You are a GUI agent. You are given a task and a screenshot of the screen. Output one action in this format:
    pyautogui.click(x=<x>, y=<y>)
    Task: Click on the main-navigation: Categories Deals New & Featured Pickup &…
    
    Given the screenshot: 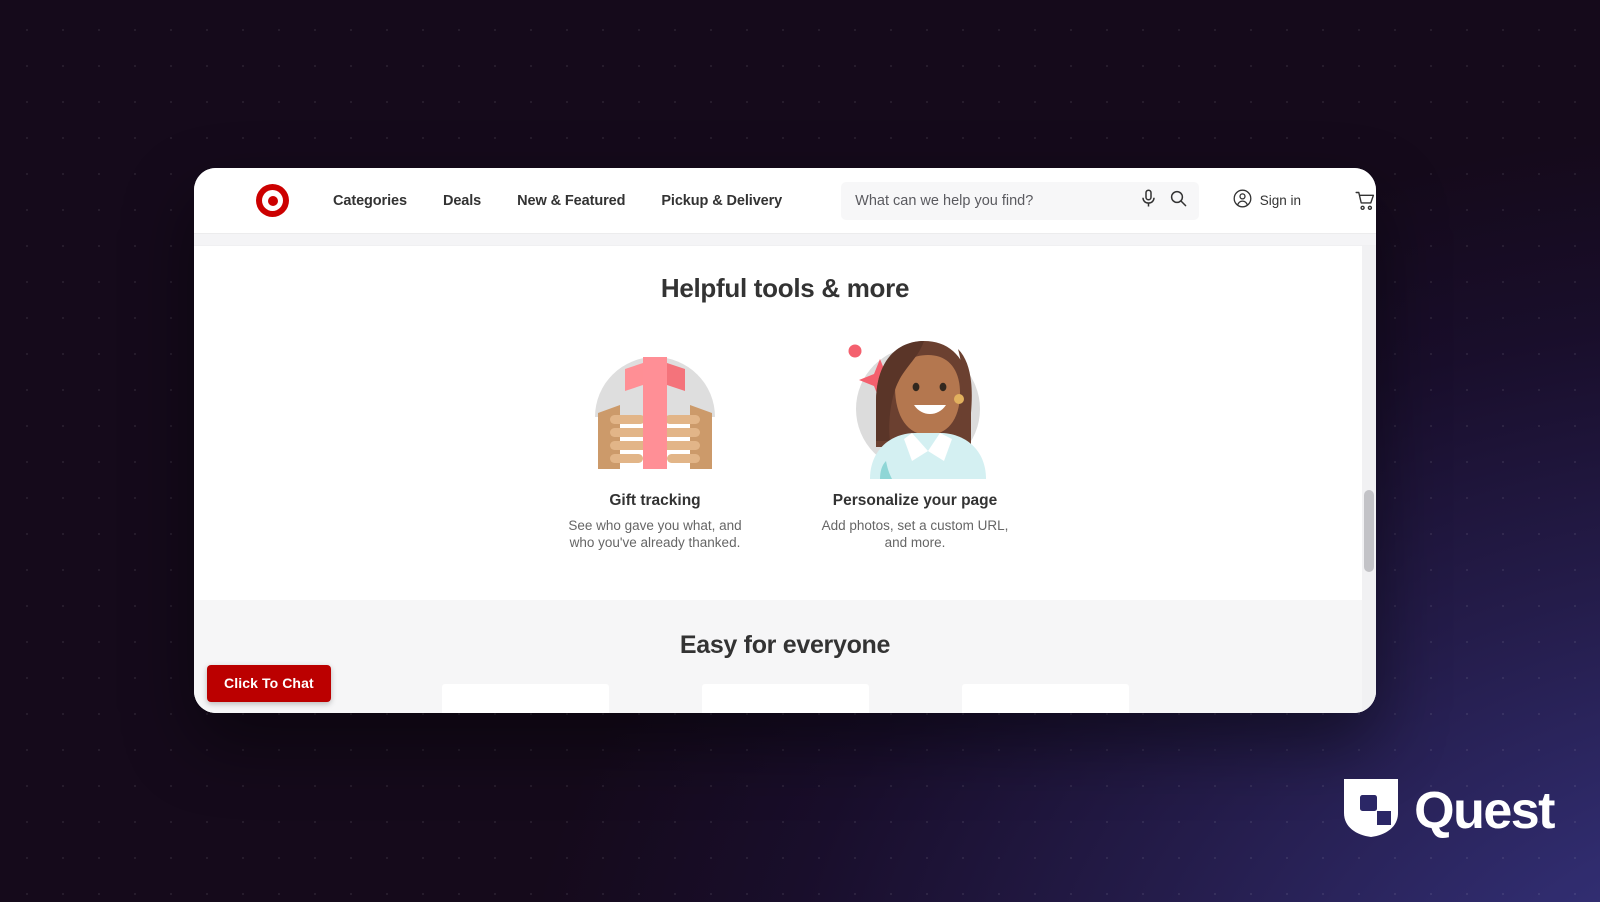 What is the action you would take?
    pyautogui.click(x=557, y=201)
    